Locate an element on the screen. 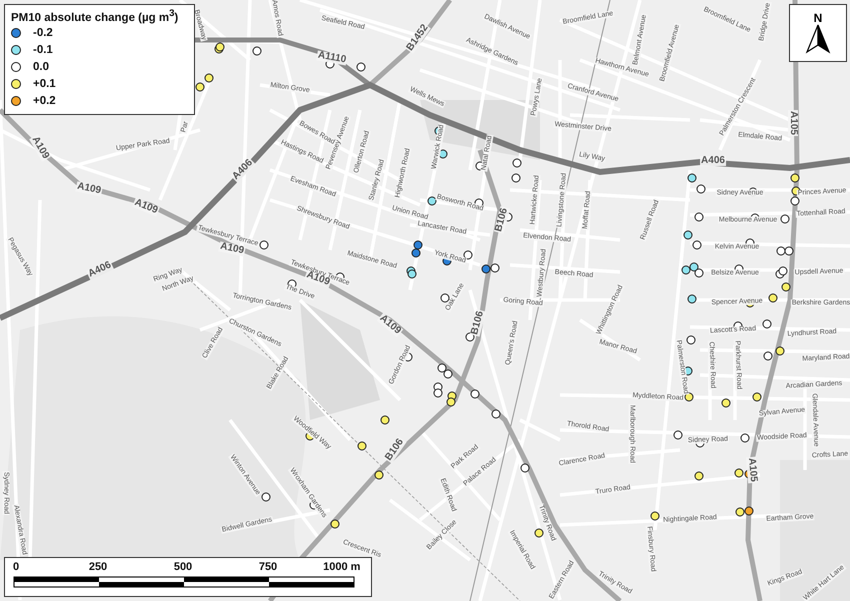 The image size is (850, 601). scale-label: 1000 m is located at coordinates (341, 567).